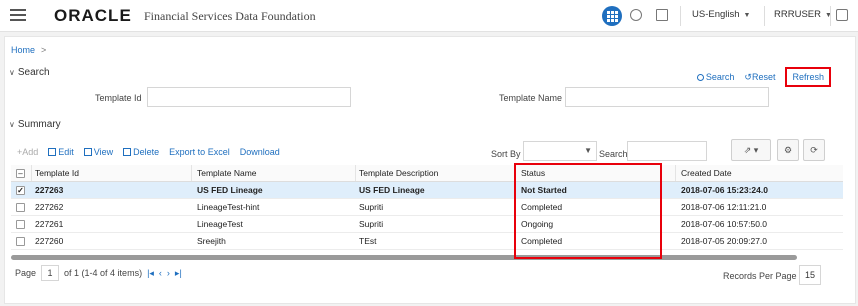 The width and height of the screenshot is (858, 306). What do you see at coordinates (842, 15) in the screenshot?
I see `help-icon` at bounding box center [842, 15].